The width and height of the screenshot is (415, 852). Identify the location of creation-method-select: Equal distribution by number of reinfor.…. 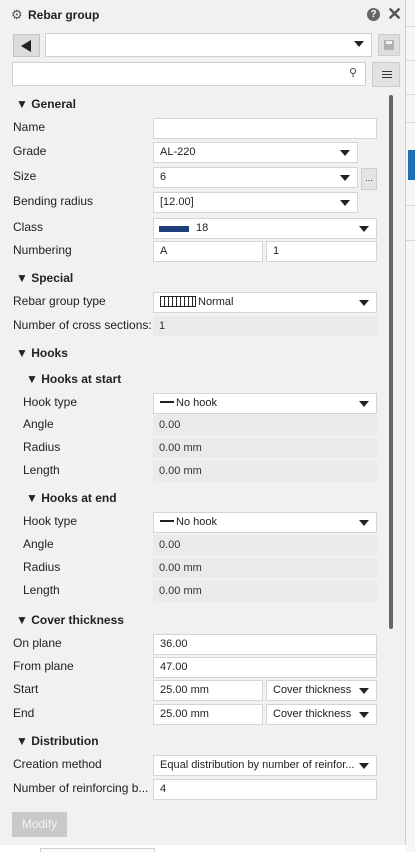
(265, 765).